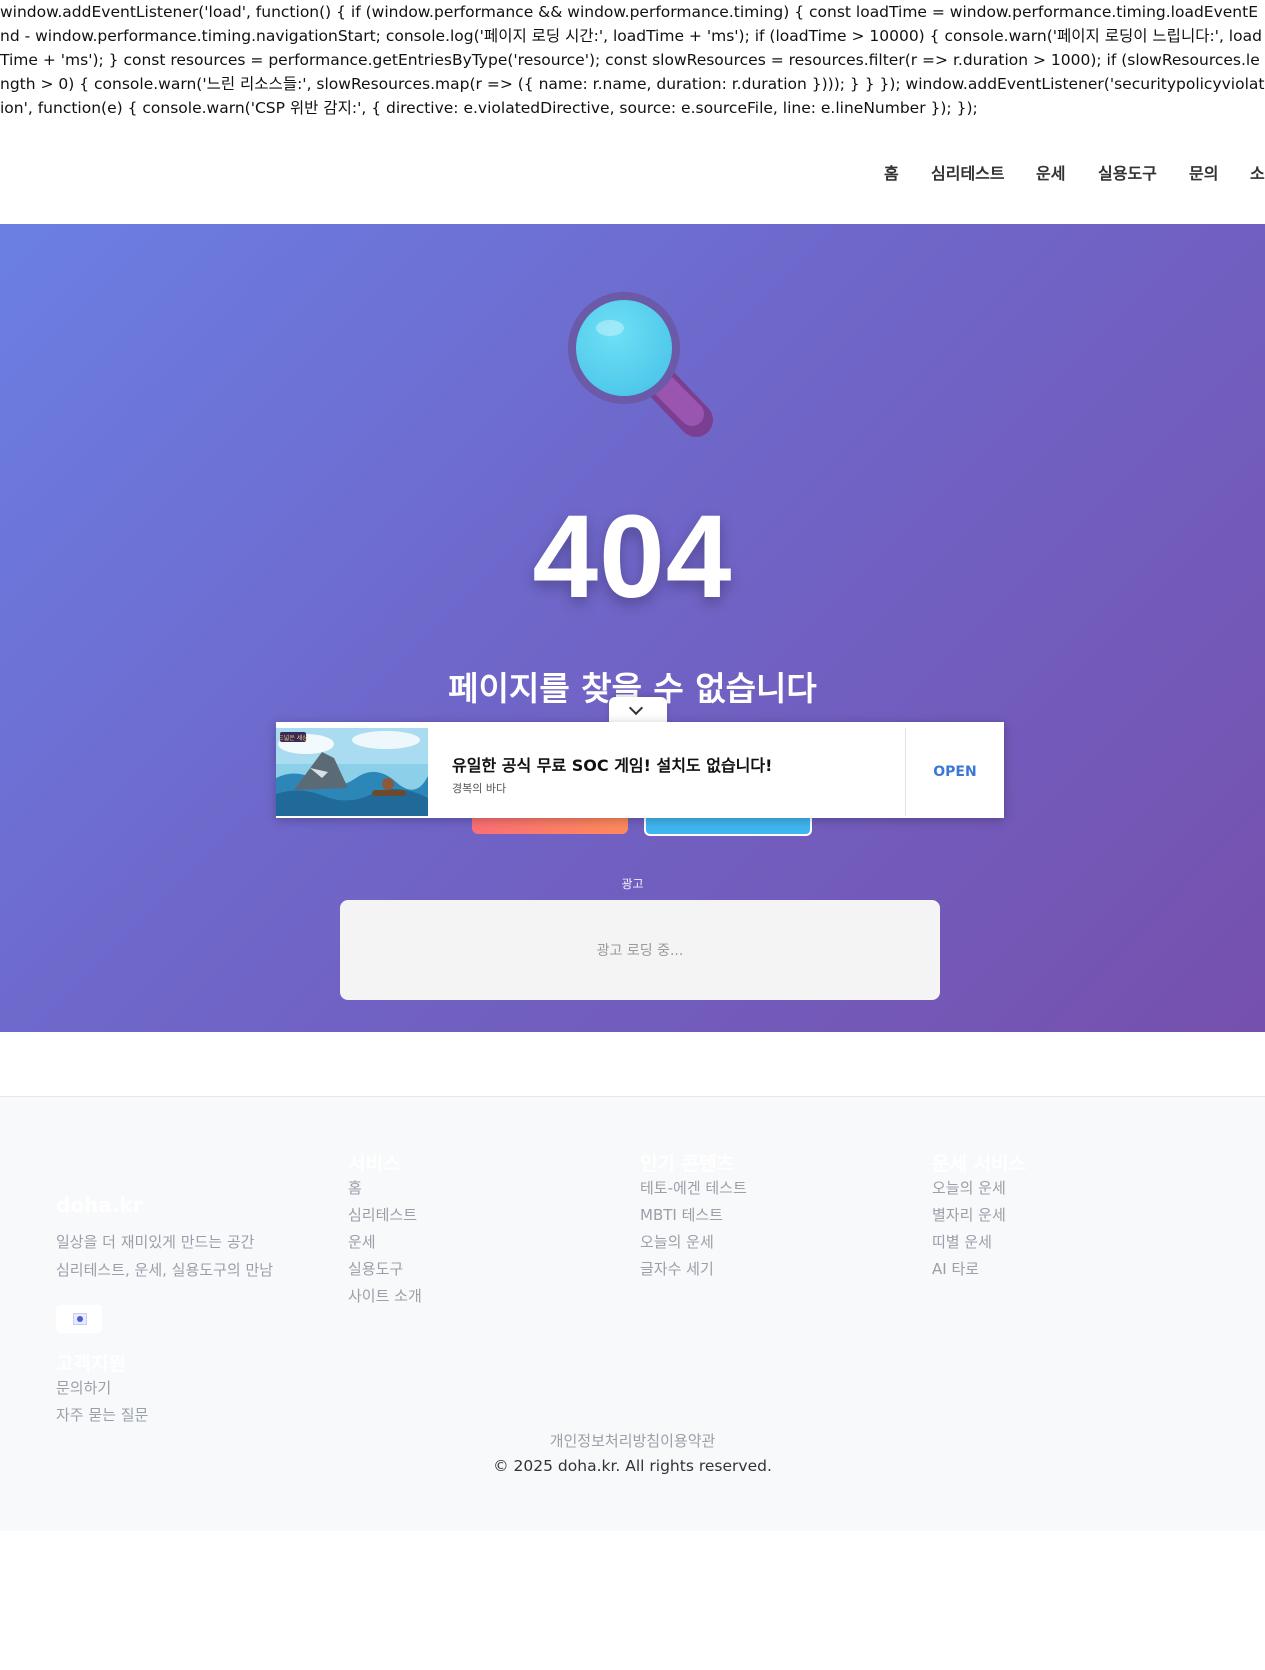  I want to click on korea-flag-icon, so click(80, 1319).